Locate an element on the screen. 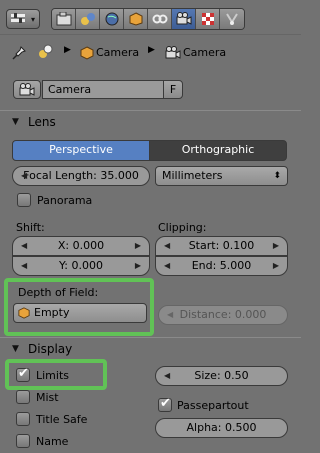  camera-data-name-field: Camera is located at coordinates (103, 89).